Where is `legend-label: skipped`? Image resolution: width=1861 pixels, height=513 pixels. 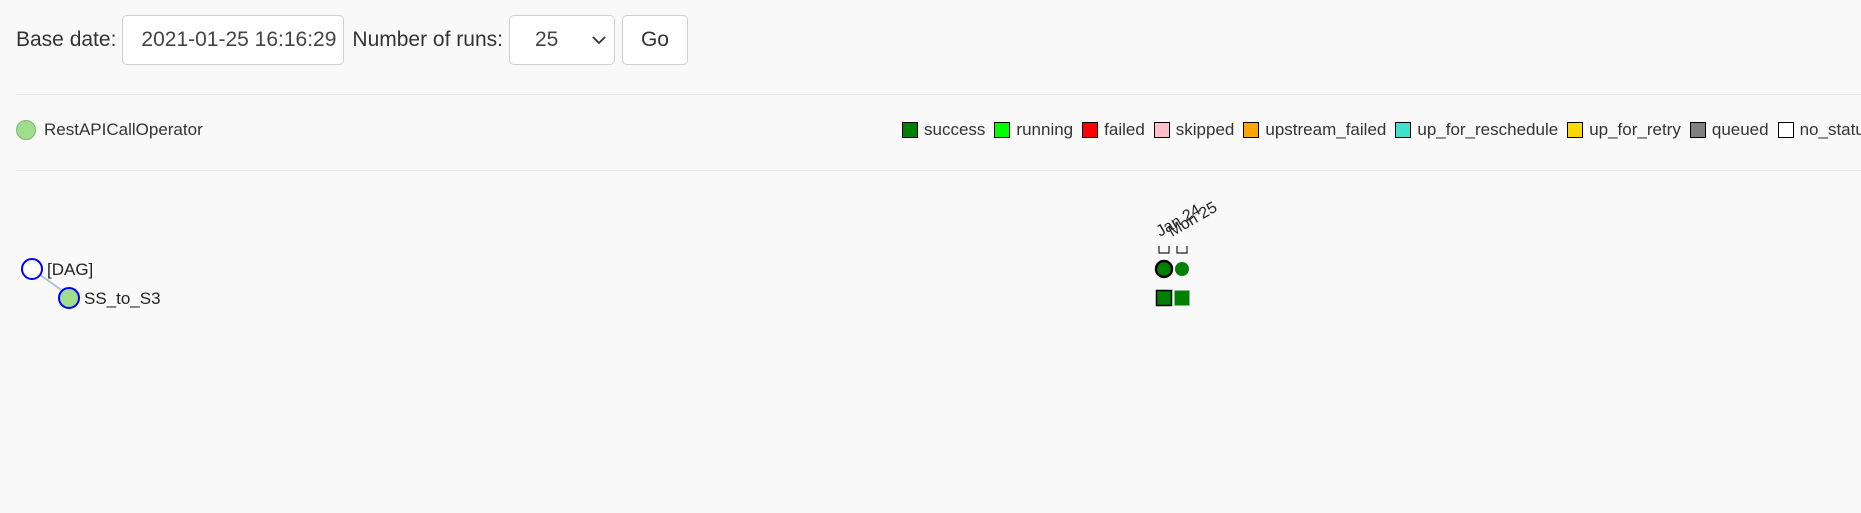 legend-label: skipped is located at coordinates (1205, 129).